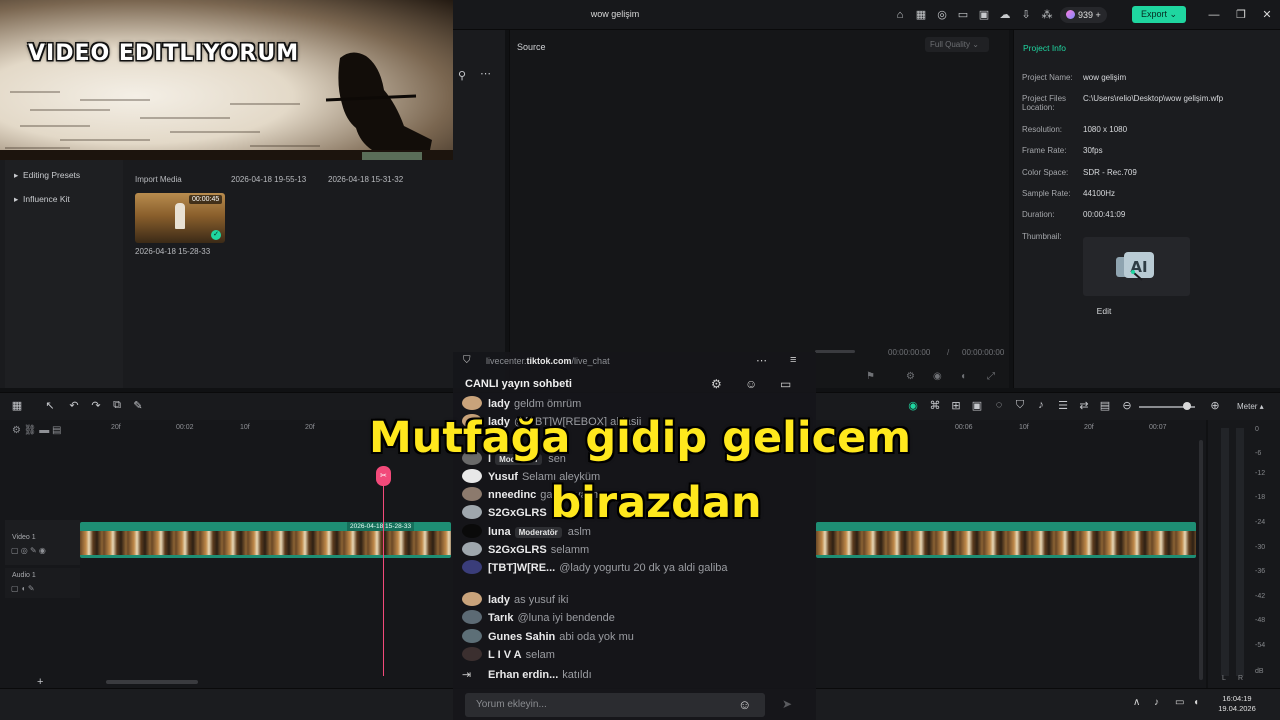 The image size is (1280, 720). Describe the element at coordinates (1104, 311) in the screenshot. I see `edit-thumbnail-button: Edit` at that location.